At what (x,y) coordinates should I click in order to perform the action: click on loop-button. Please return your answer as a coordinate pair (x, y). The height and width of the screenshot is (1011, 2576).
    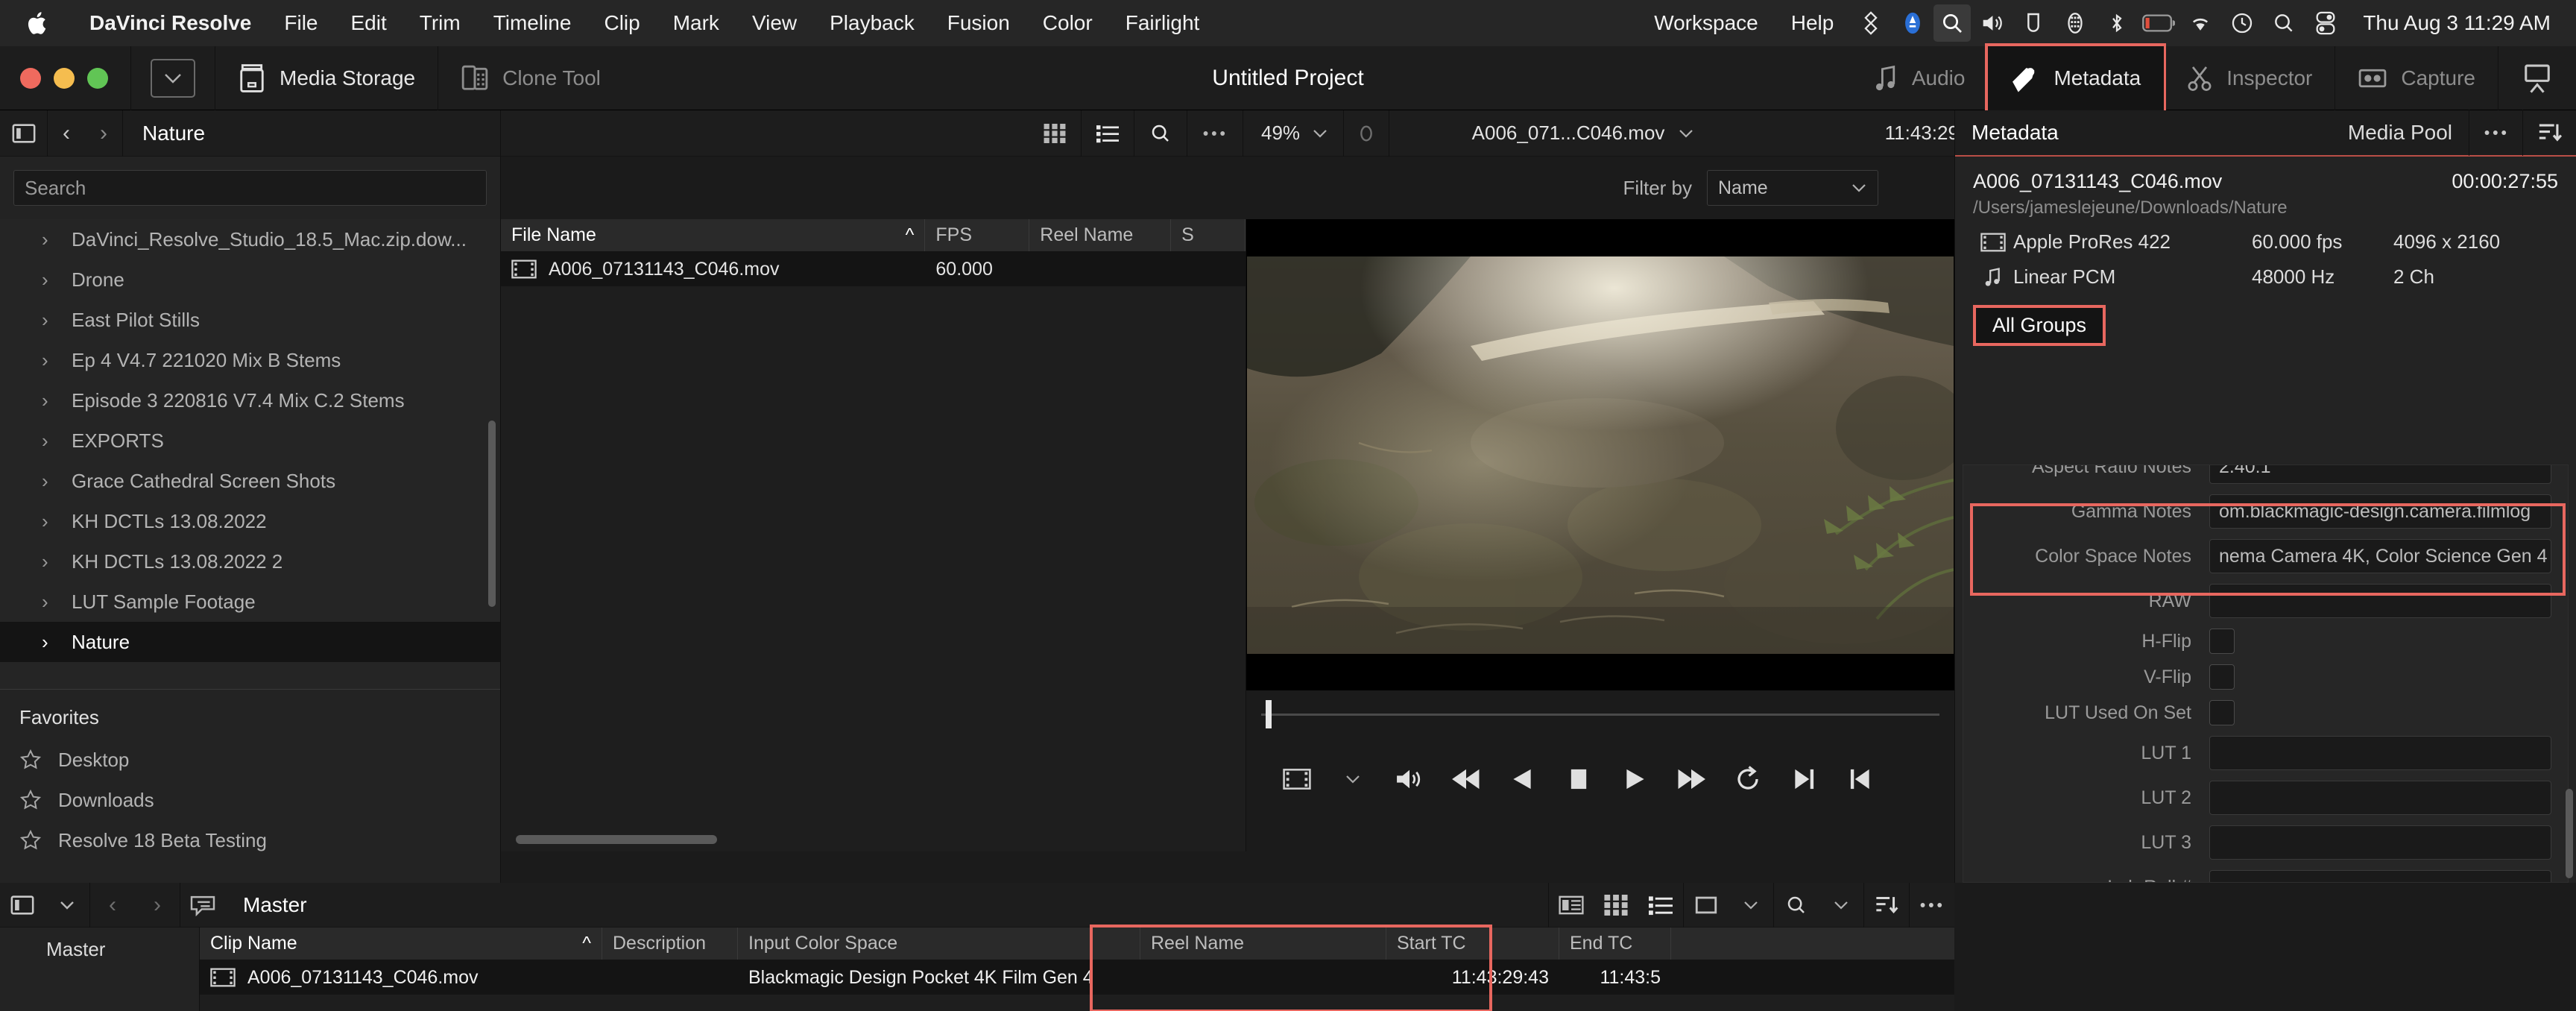
    Looking at the image, I should click on (1748, 779).